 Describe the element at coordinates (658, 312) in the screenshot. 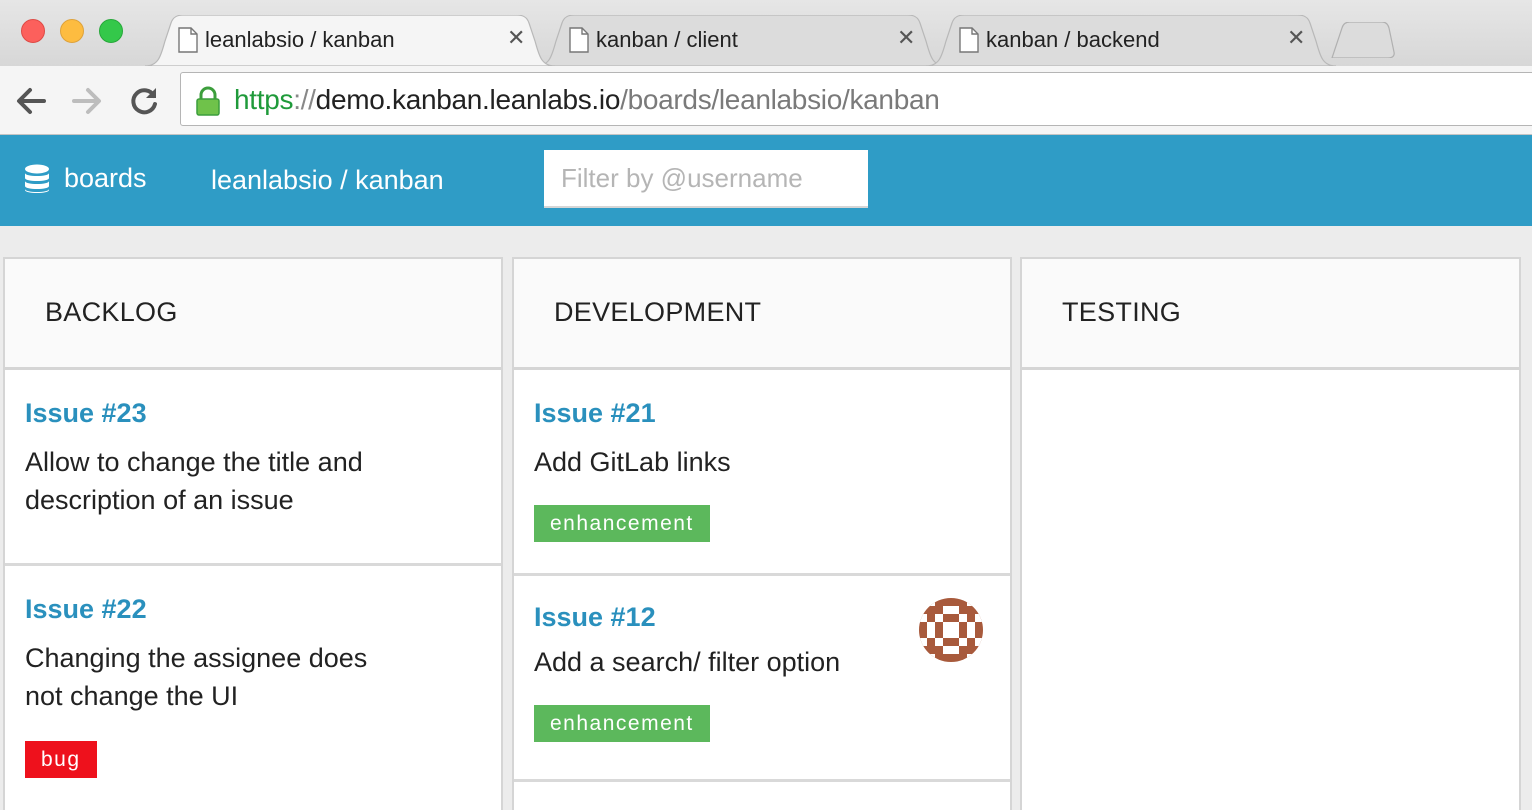

I see `column-title: DEVELOPMENT` at that location.